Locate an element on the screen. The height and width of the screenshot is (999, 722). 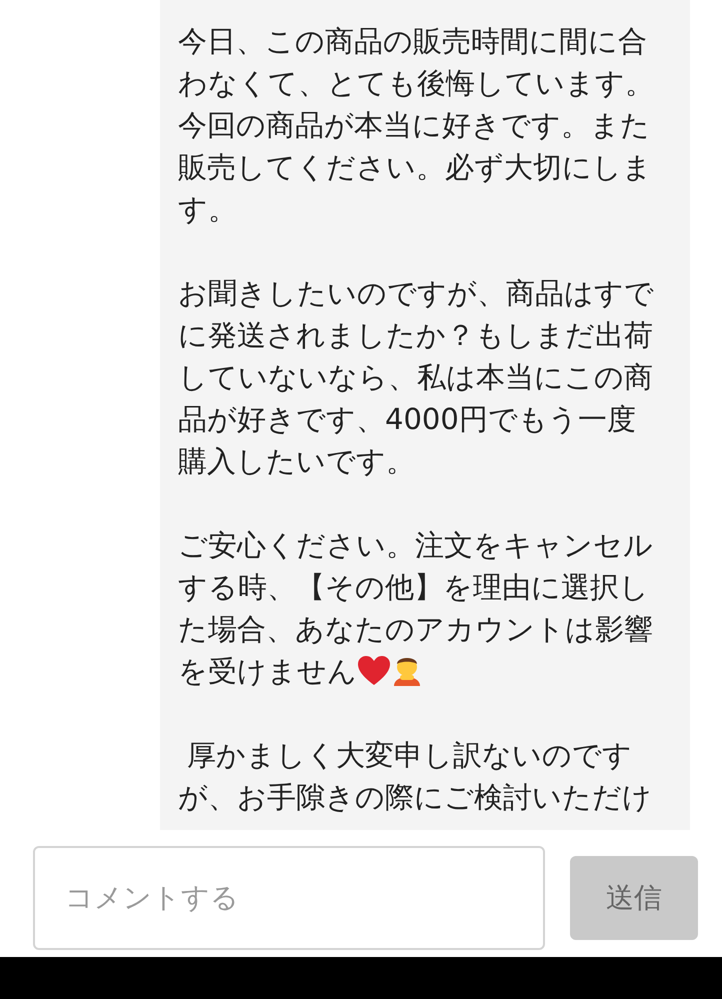
message-text: ご安心ください。注文をキャンセルする時、【その他】を理由に選択した場合、あなたのアカウントは影響を受けません is located at coordinates (416, 608).